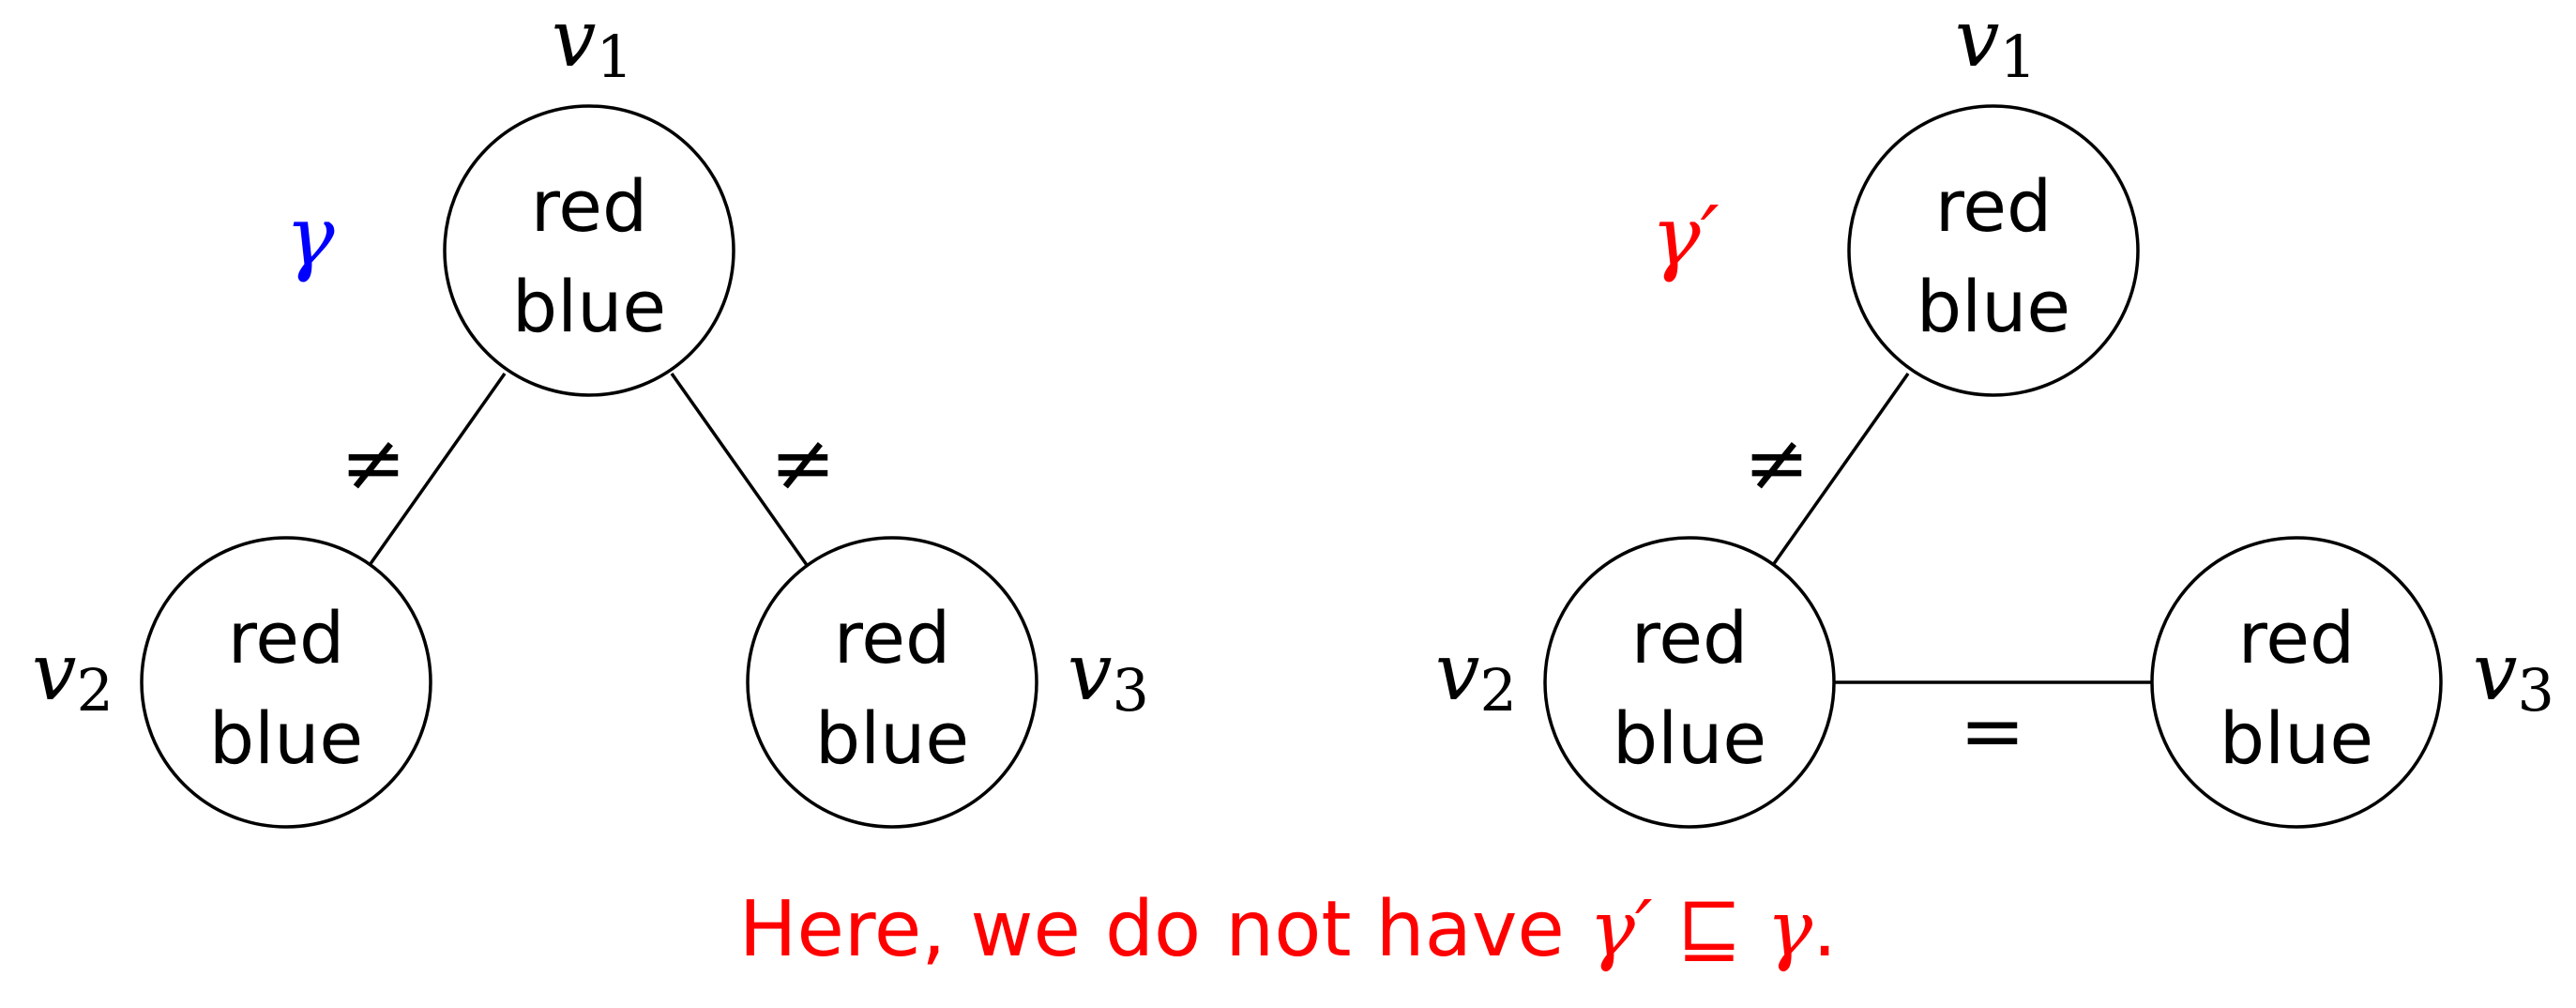 This screenshot has width=2576, height=1008. I want to click on caption-operator: ⊑, so click(1709, 929).